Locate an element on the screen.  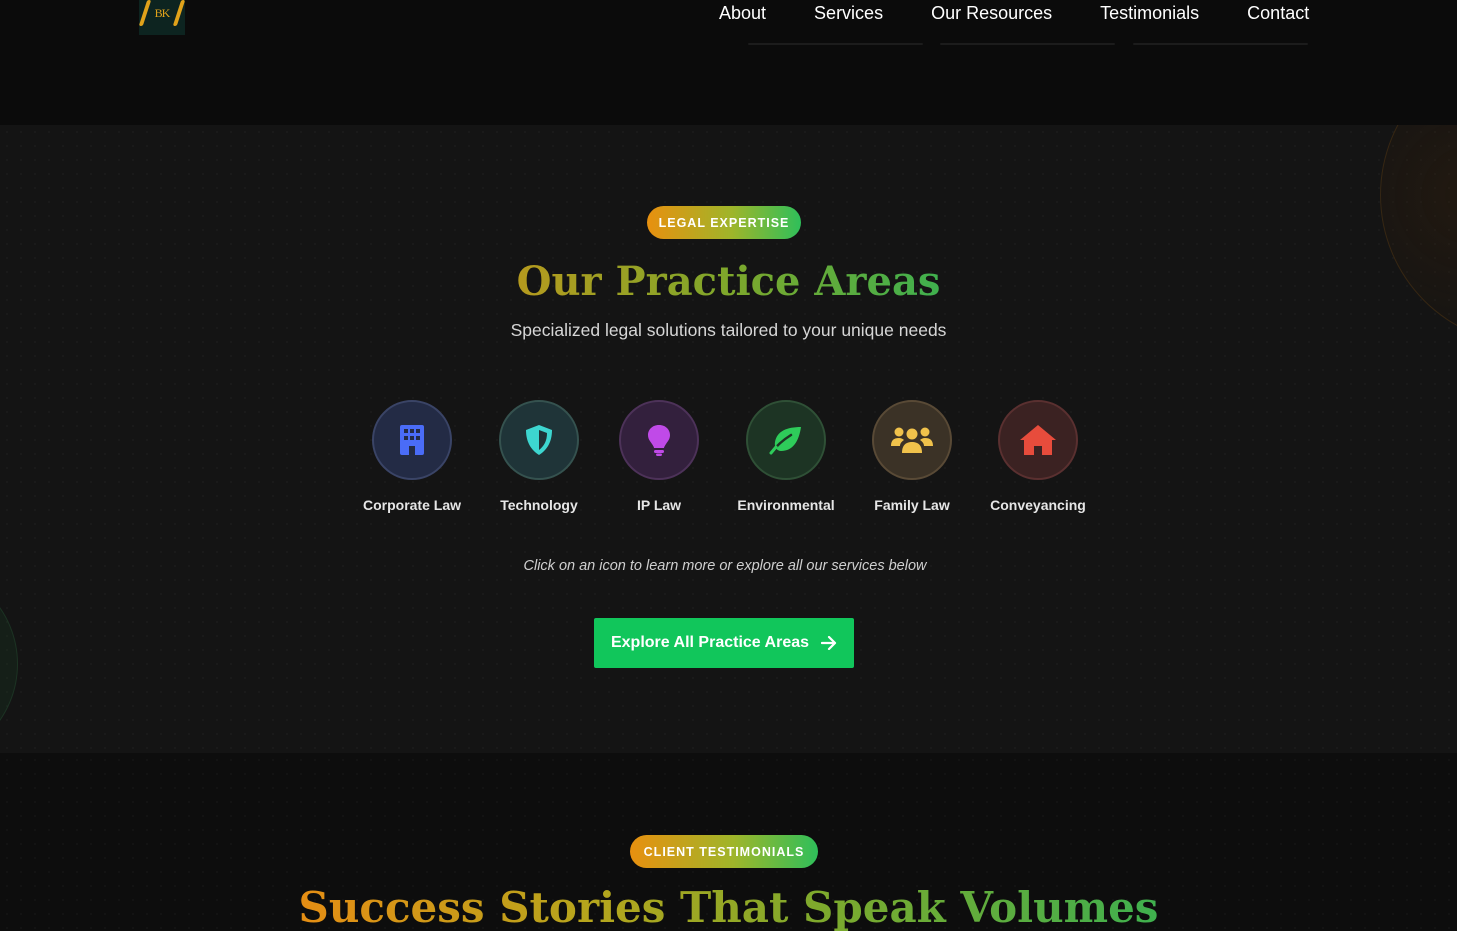
leaf-icon is located at coordinates (785, 441).